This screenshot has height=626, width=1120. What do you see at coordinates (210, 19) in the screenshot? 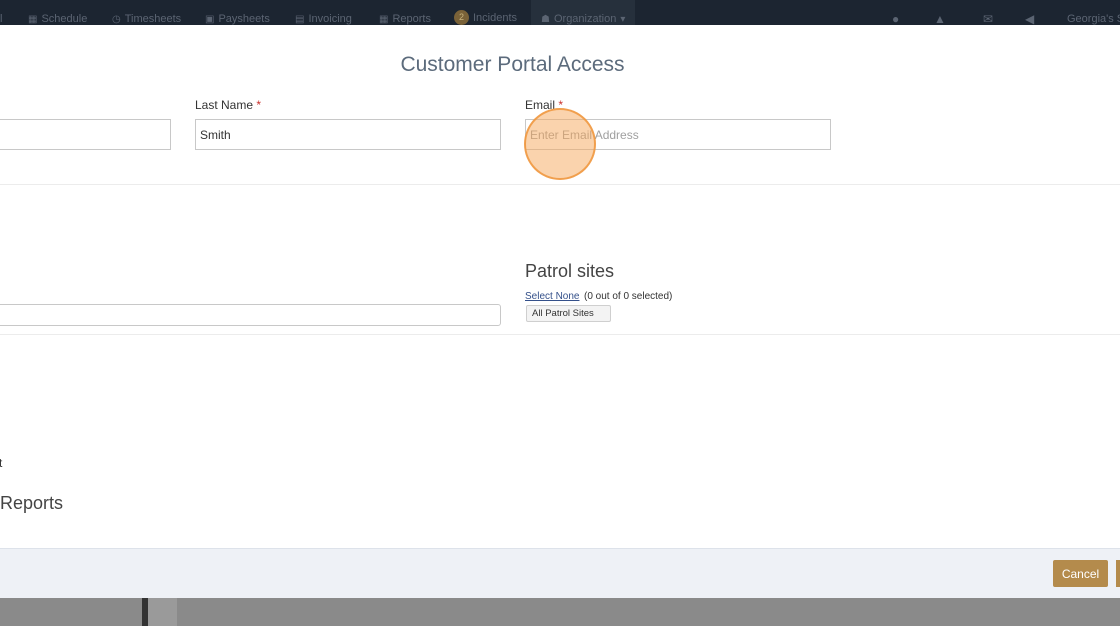
I see `money-icon: ▣` at bounding box center [210, 19].